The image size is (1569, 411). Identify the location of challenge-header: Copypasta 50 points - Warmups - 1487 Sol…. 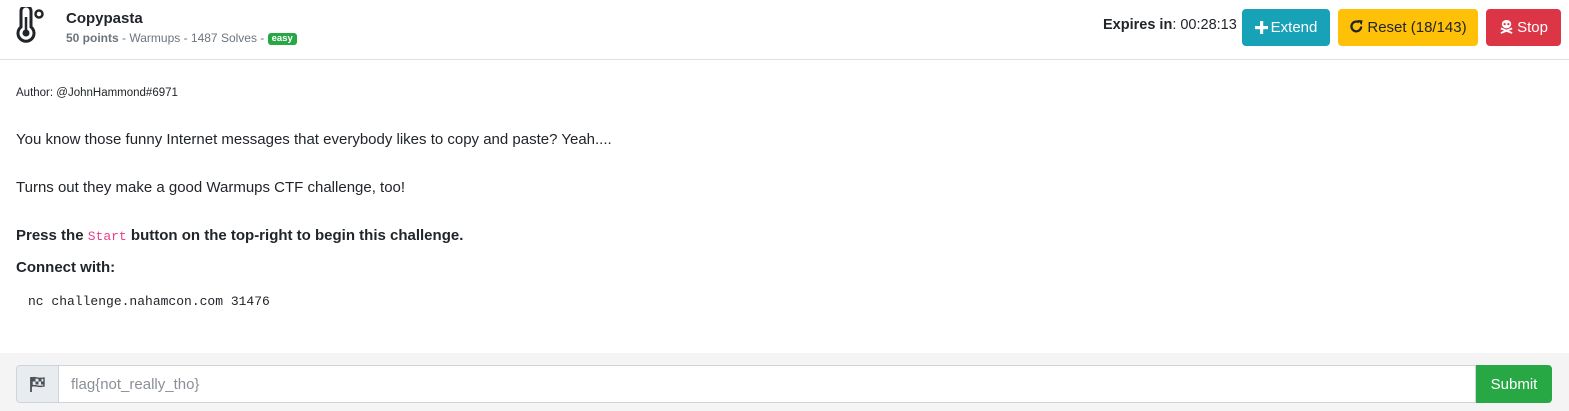
(784, 30).